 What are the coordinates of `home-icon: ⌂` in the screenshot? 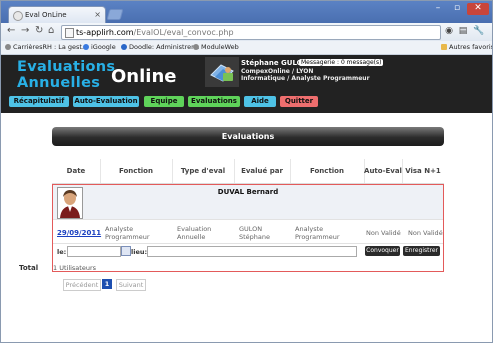 It's located at (51, 30).